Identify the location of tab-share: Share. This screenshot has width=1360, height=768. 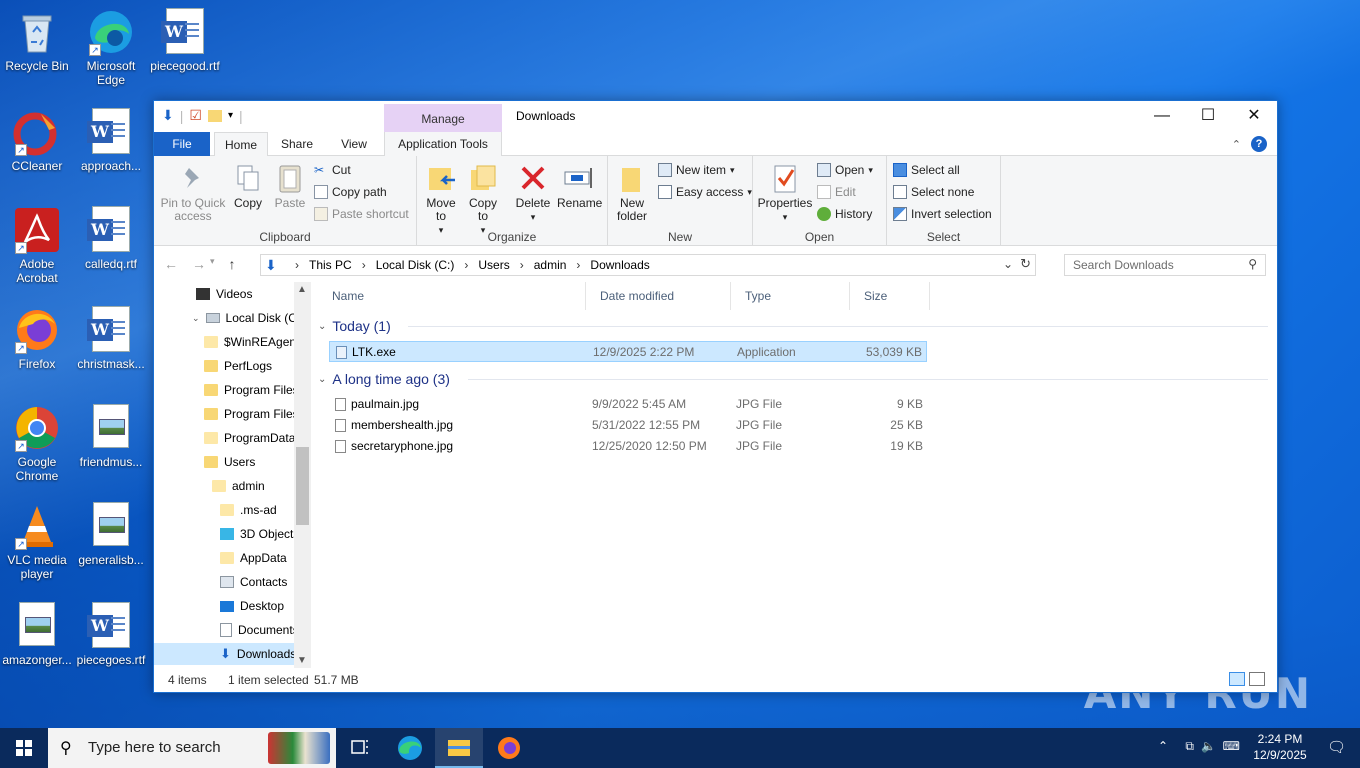
(297, 144).